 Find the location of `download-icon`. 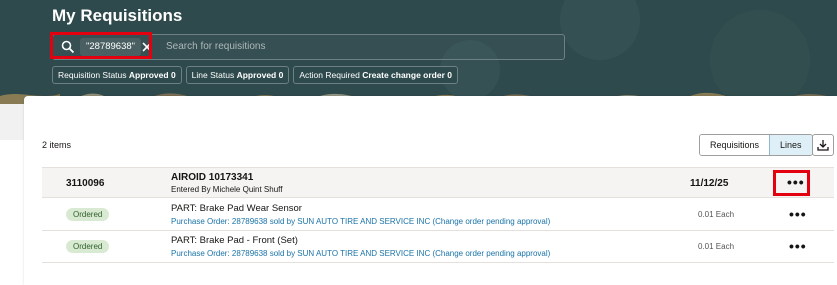

download-icon is located at coordinates (823, 145).